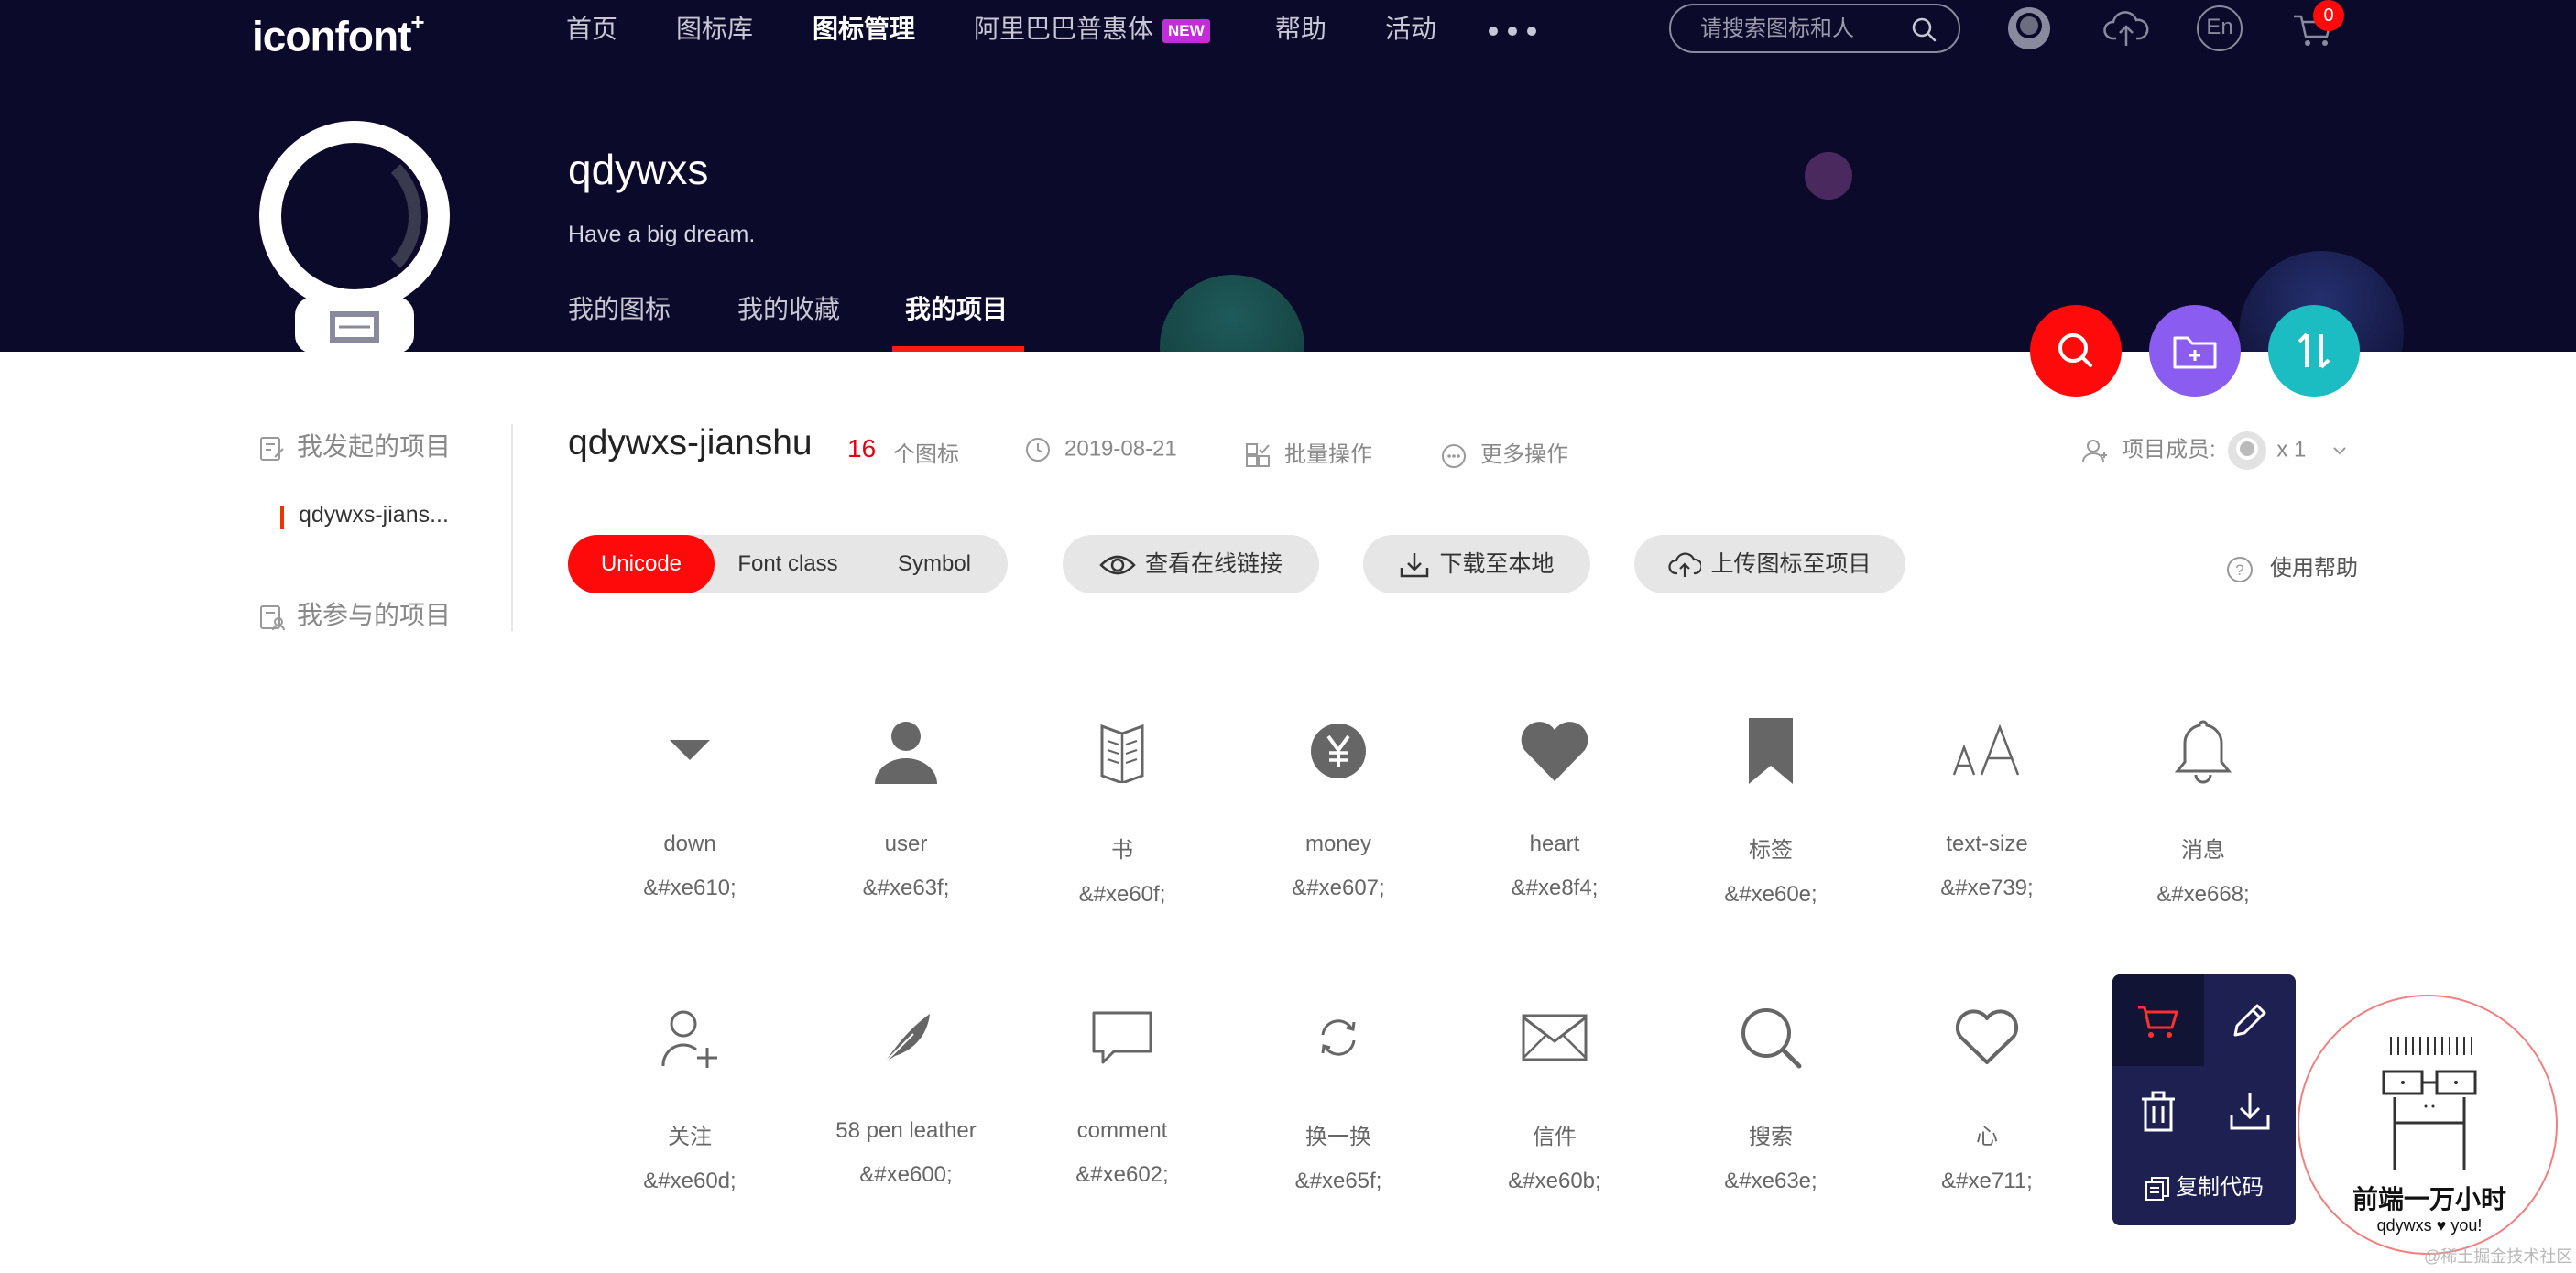  Describe the element at coordinates (1829, 176) in the screenshot. I see `decor-circle-purple` at that location.